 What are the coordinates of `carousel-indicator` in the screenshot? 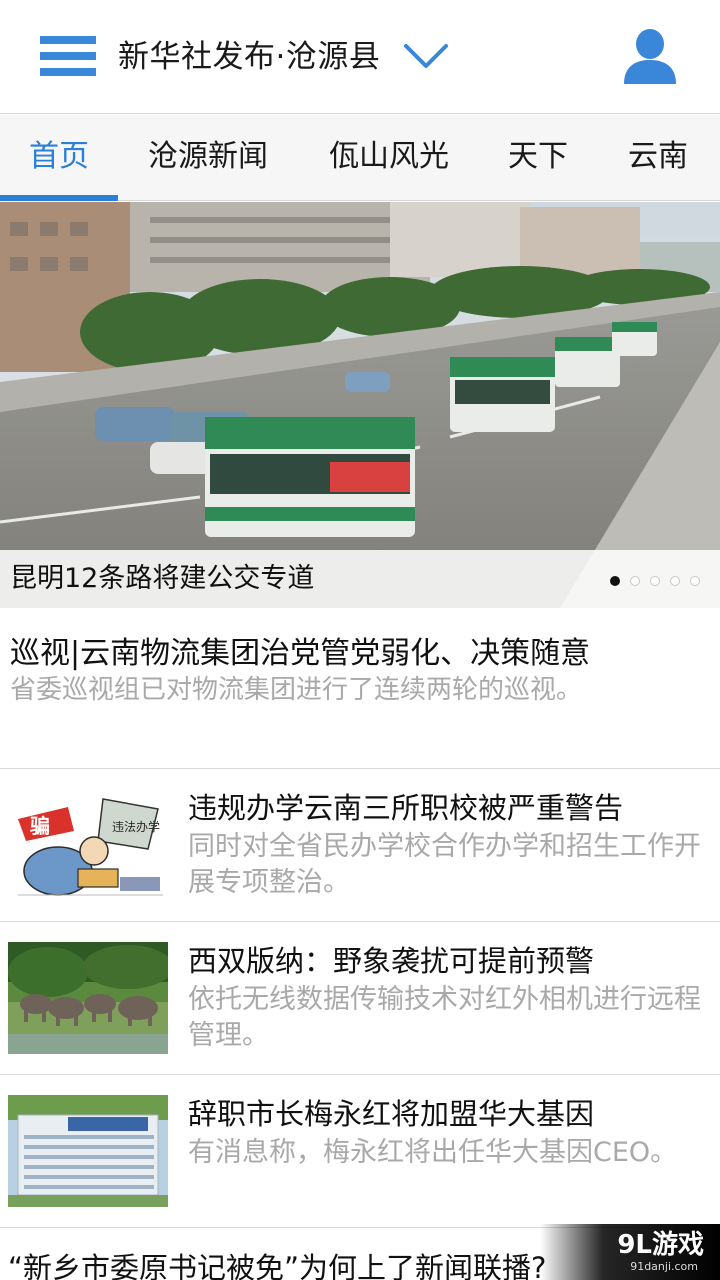 It's located at (656, 581).